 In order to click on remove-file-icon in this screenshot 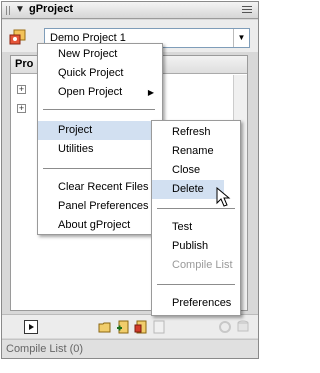, I will do `click(141, 327)`.